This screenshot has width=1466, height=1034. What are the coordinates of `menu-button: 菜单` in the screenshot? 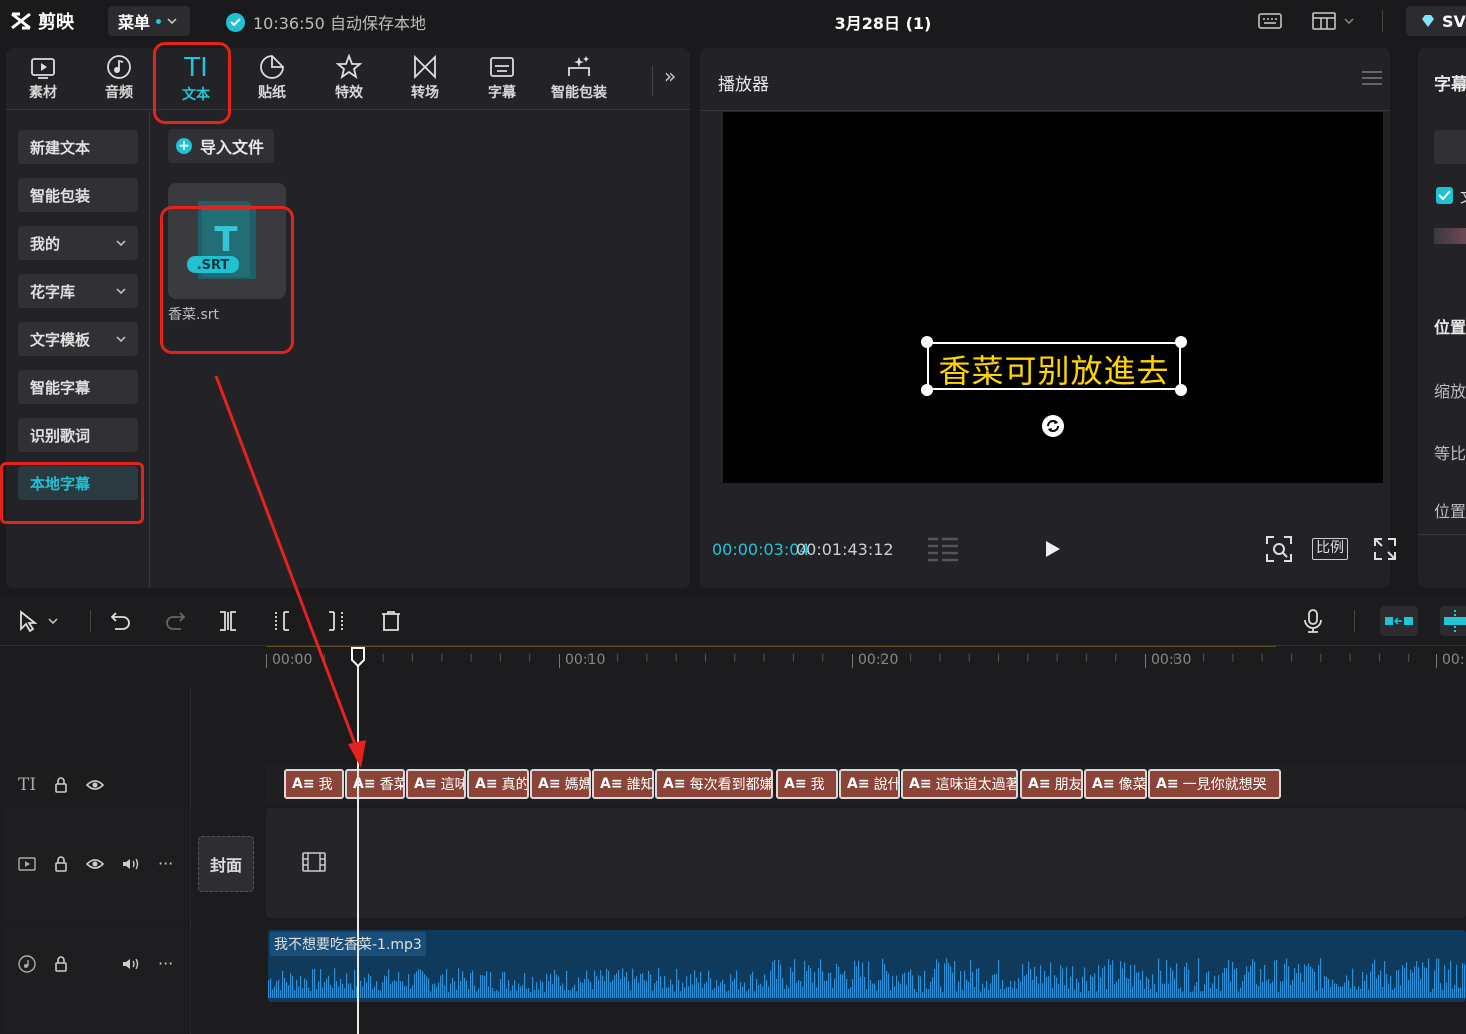 It's located at (149, 21).